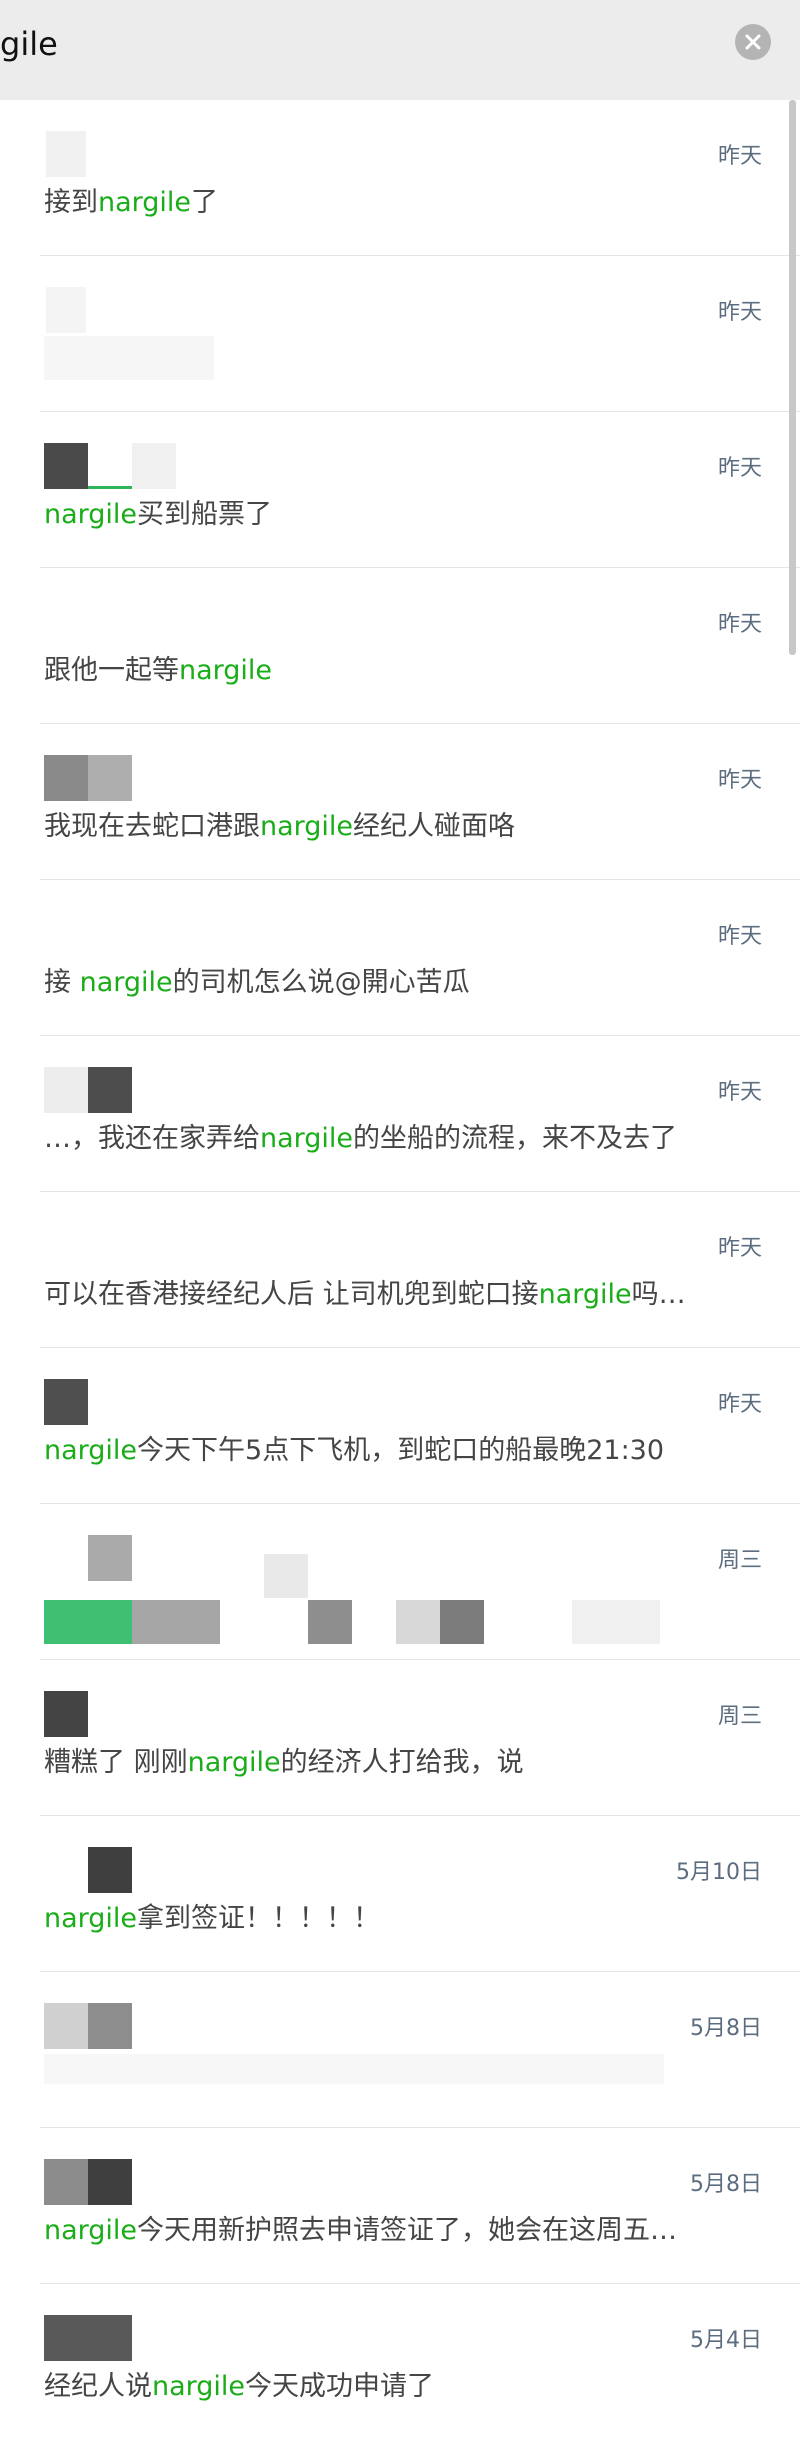 This screenshot has height=2441, width=800. I want to click on message-snippet: 我现在去蛇口港跟nargile经纪人碰面咯, so click(280, 826).